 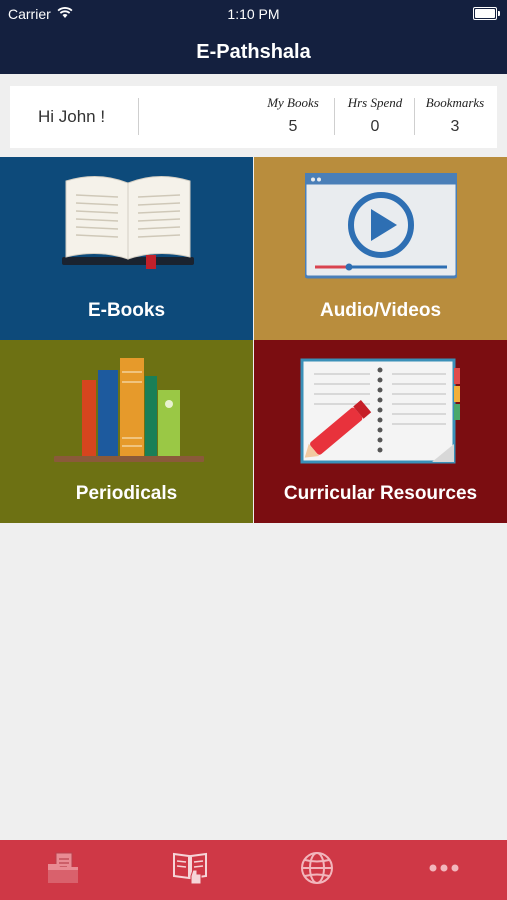 I want to click on tile-ebooks: E-Books, so click(x=126, y=248).